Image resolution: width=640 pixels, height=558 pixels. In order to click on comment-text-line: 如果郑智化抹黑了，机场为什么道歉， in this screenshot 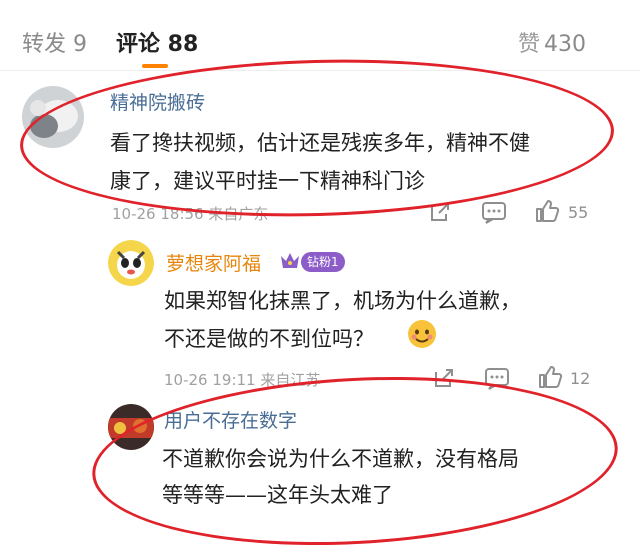, I will do `click(342, 301)`.